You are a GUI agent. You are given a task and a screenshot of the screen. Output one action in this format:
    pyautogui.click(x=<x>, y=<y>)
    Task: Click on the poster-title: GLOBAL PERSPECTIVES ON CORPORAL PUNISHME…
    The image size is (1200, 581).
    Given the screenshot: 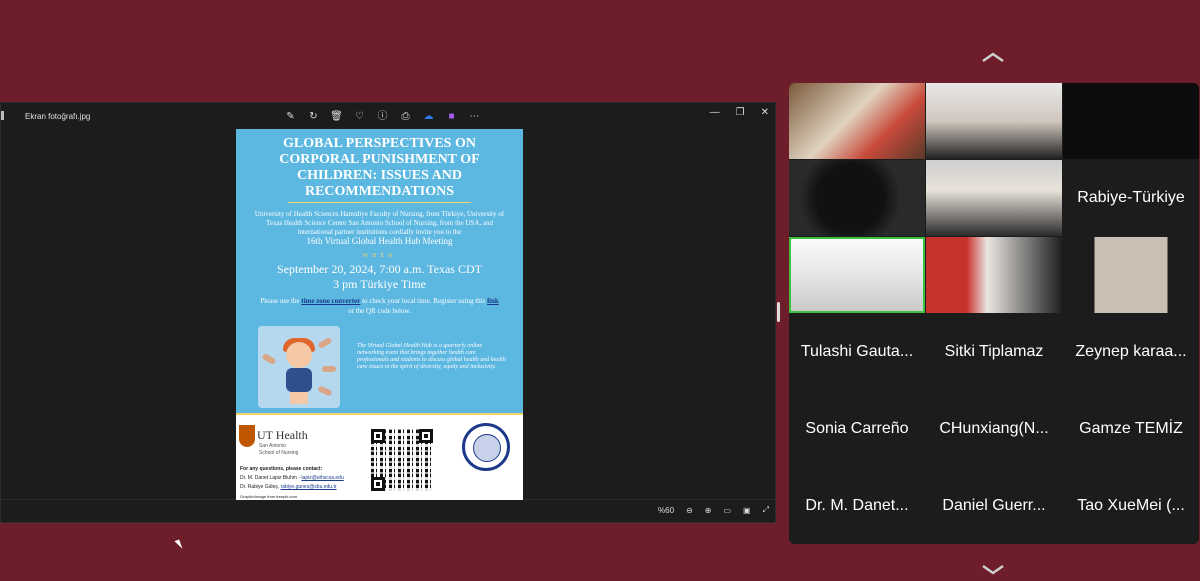 What is the action you would take?
    pyautogui.click(x=379, y=167)
    